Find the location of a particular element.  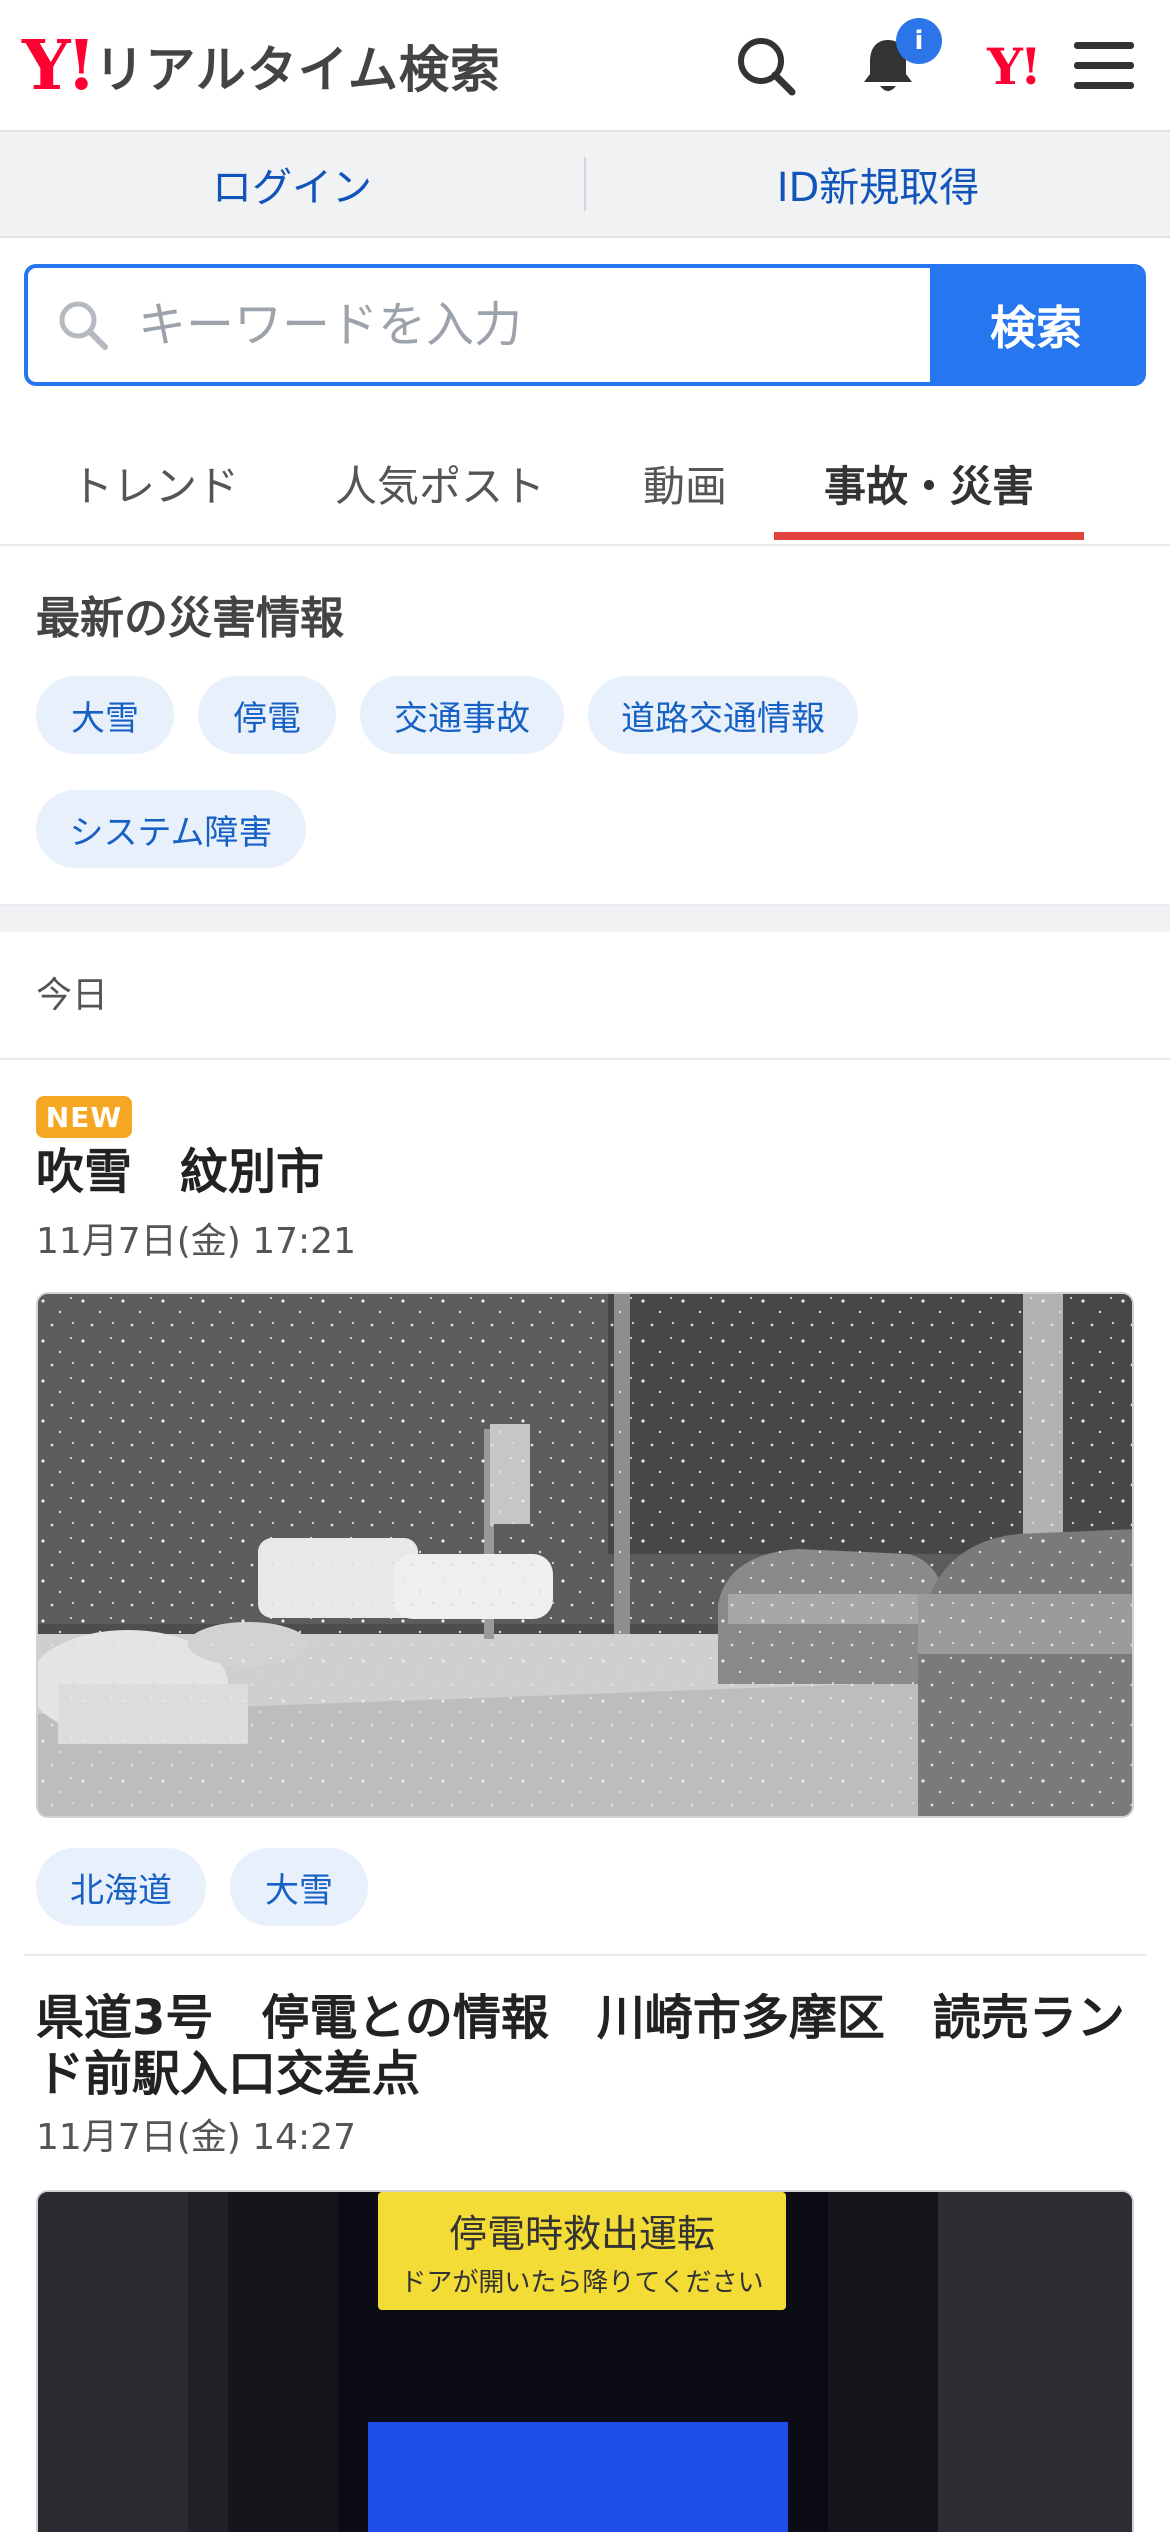

search-bar: 検索 is located at coordinates (585, 325).